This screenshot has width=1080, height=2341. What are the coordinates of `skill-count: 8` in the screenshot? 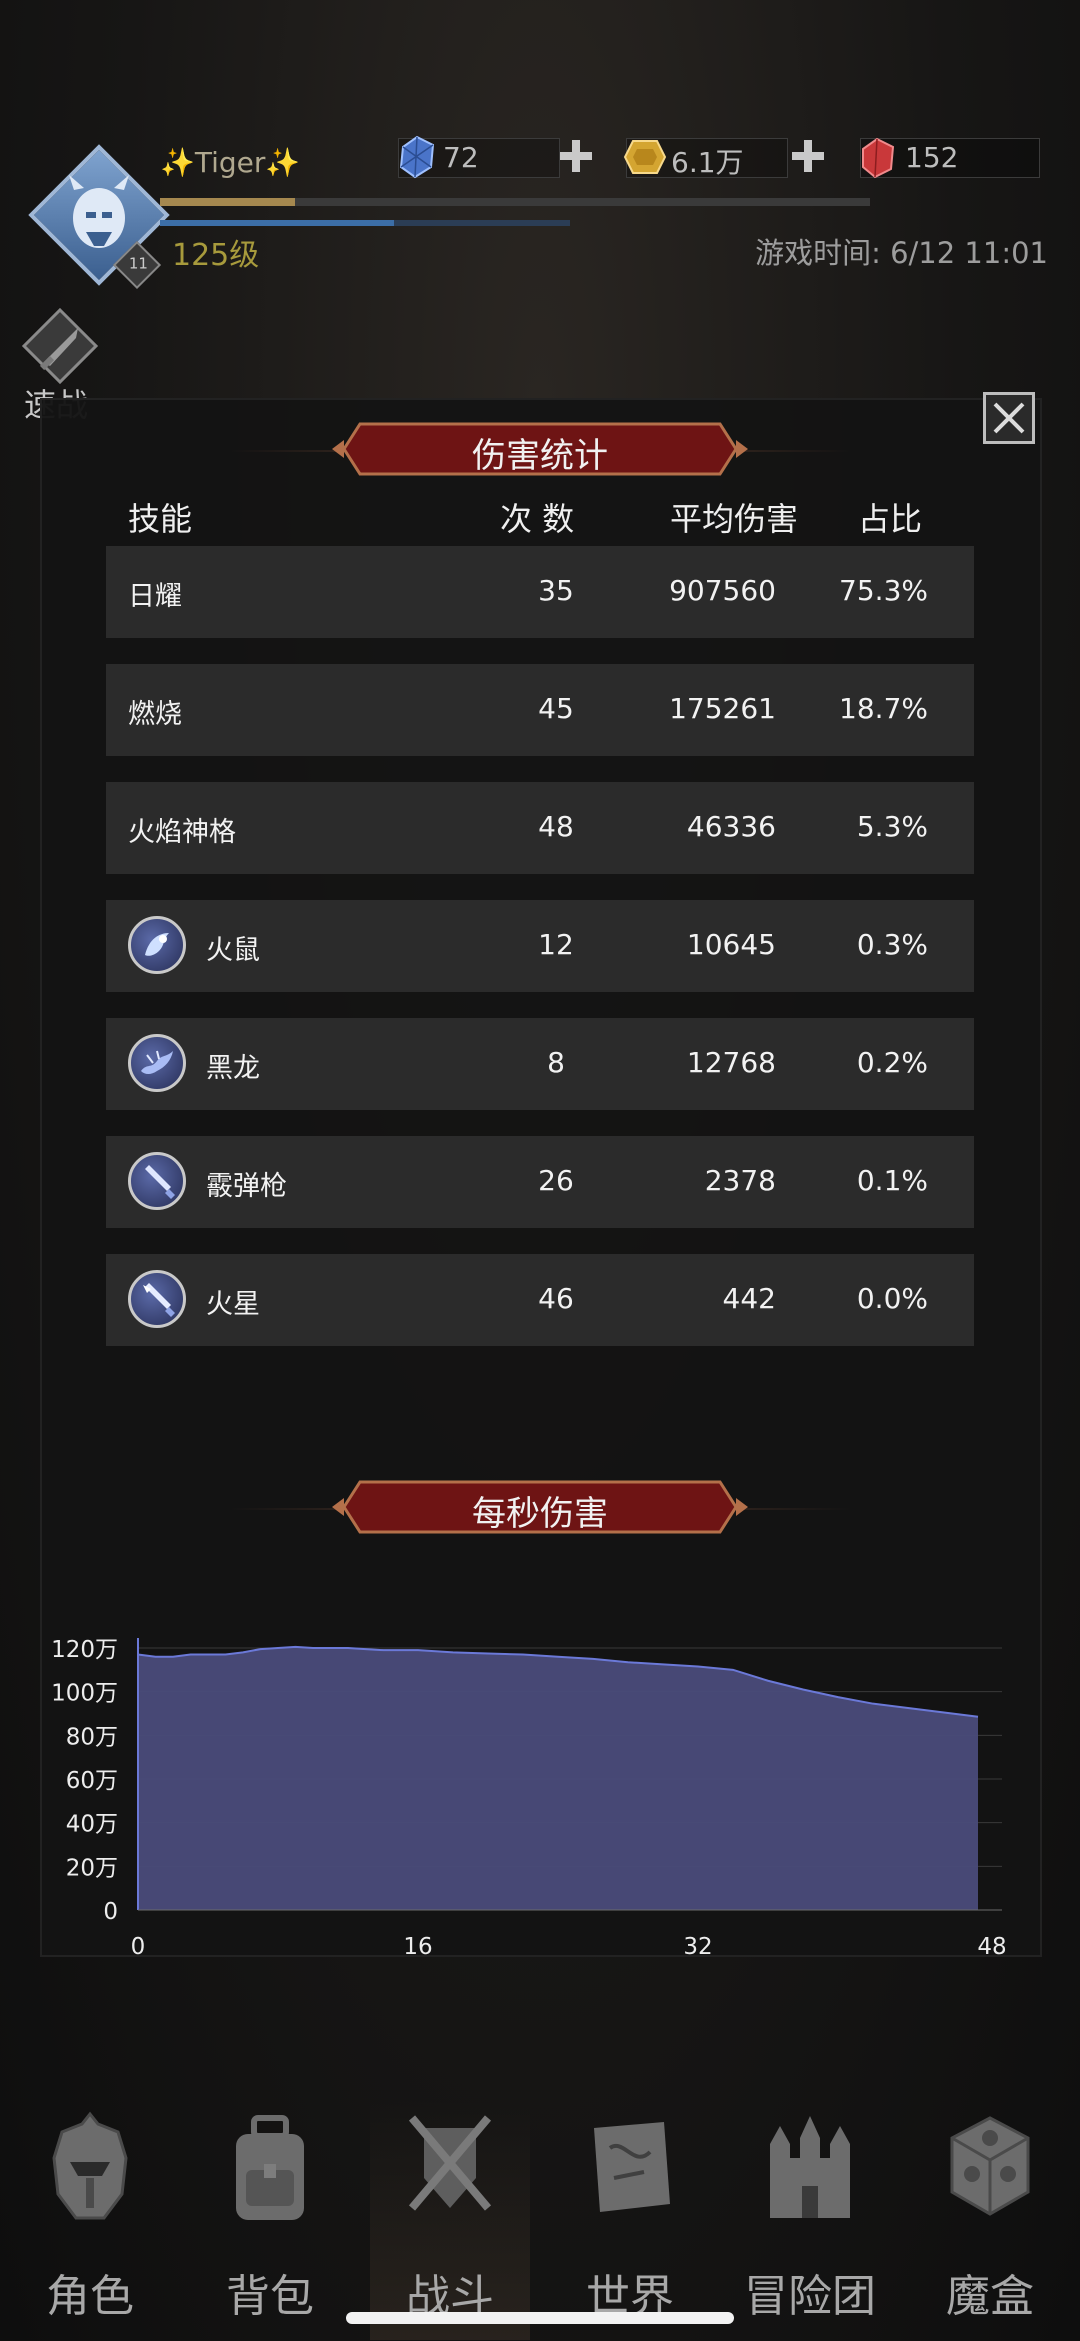 It's located at (556, 1062).